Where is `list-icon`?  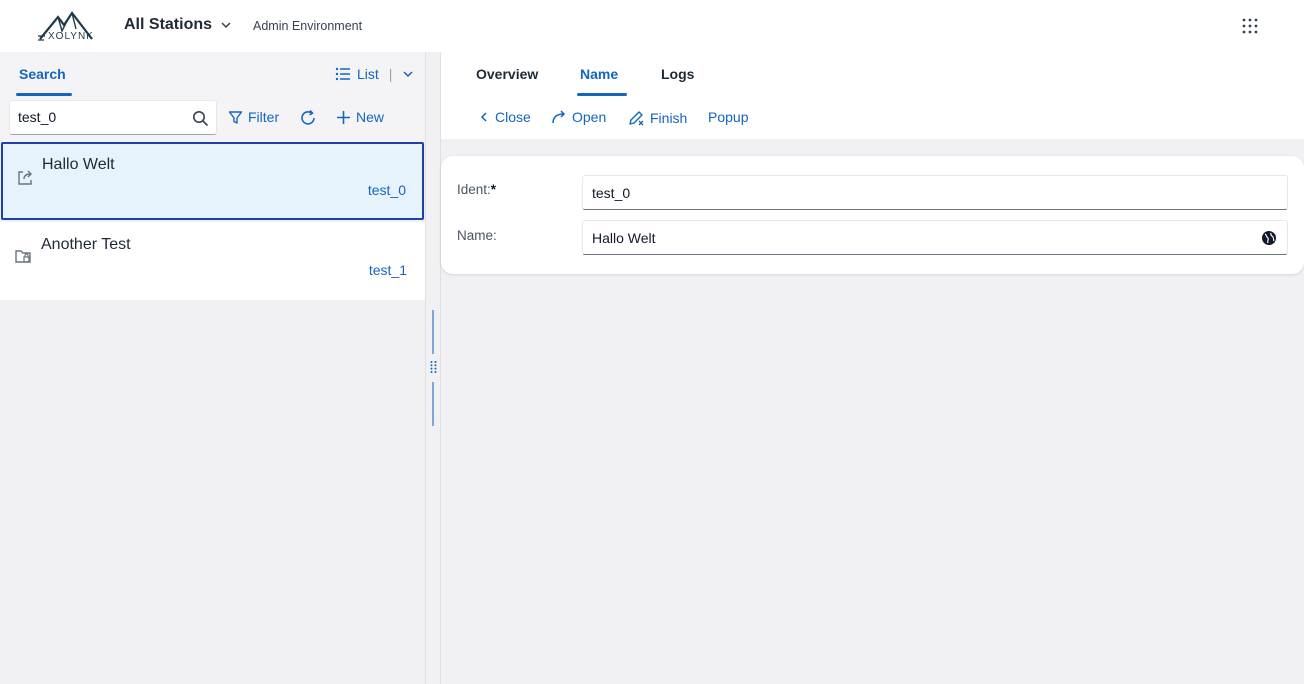
list-icon is located at coordinates (342, 74).